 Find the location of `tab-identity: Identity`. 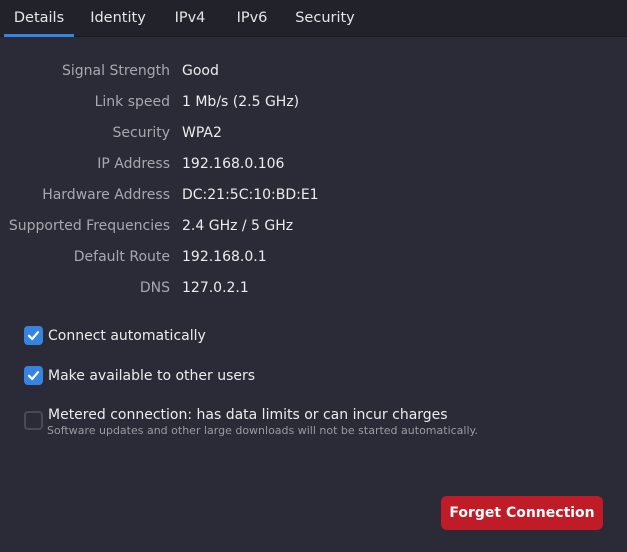

tab-identity: Identity is located at coordinates (118, 18).